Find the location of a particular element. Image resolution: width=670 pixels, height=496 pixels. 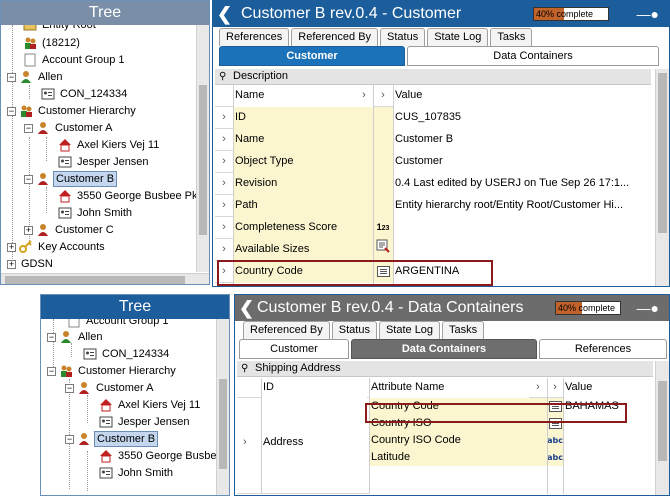

tree-item: 3550 George Busbee Pk is located at coordinates (128, 196).